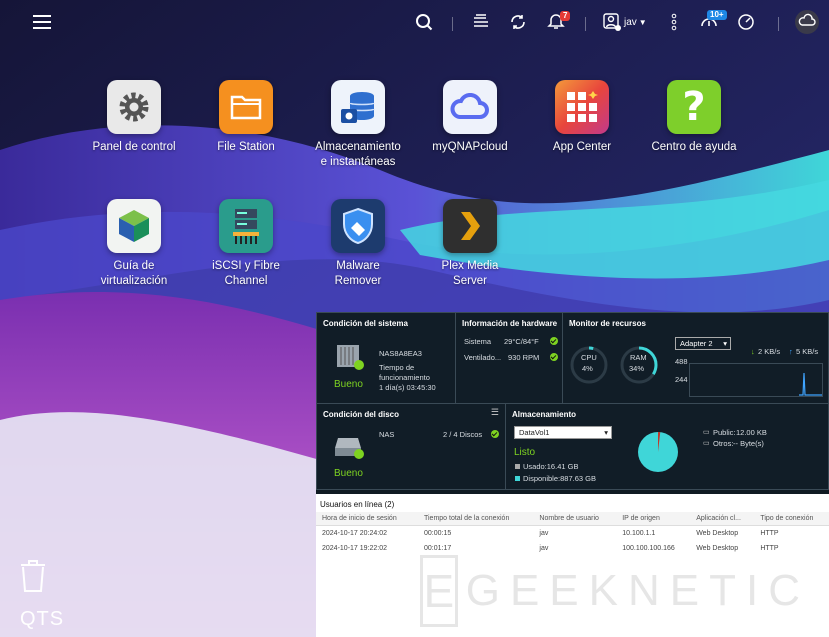  I want to click on col-connection-type: Tipo de conexión, so click(791, 519).